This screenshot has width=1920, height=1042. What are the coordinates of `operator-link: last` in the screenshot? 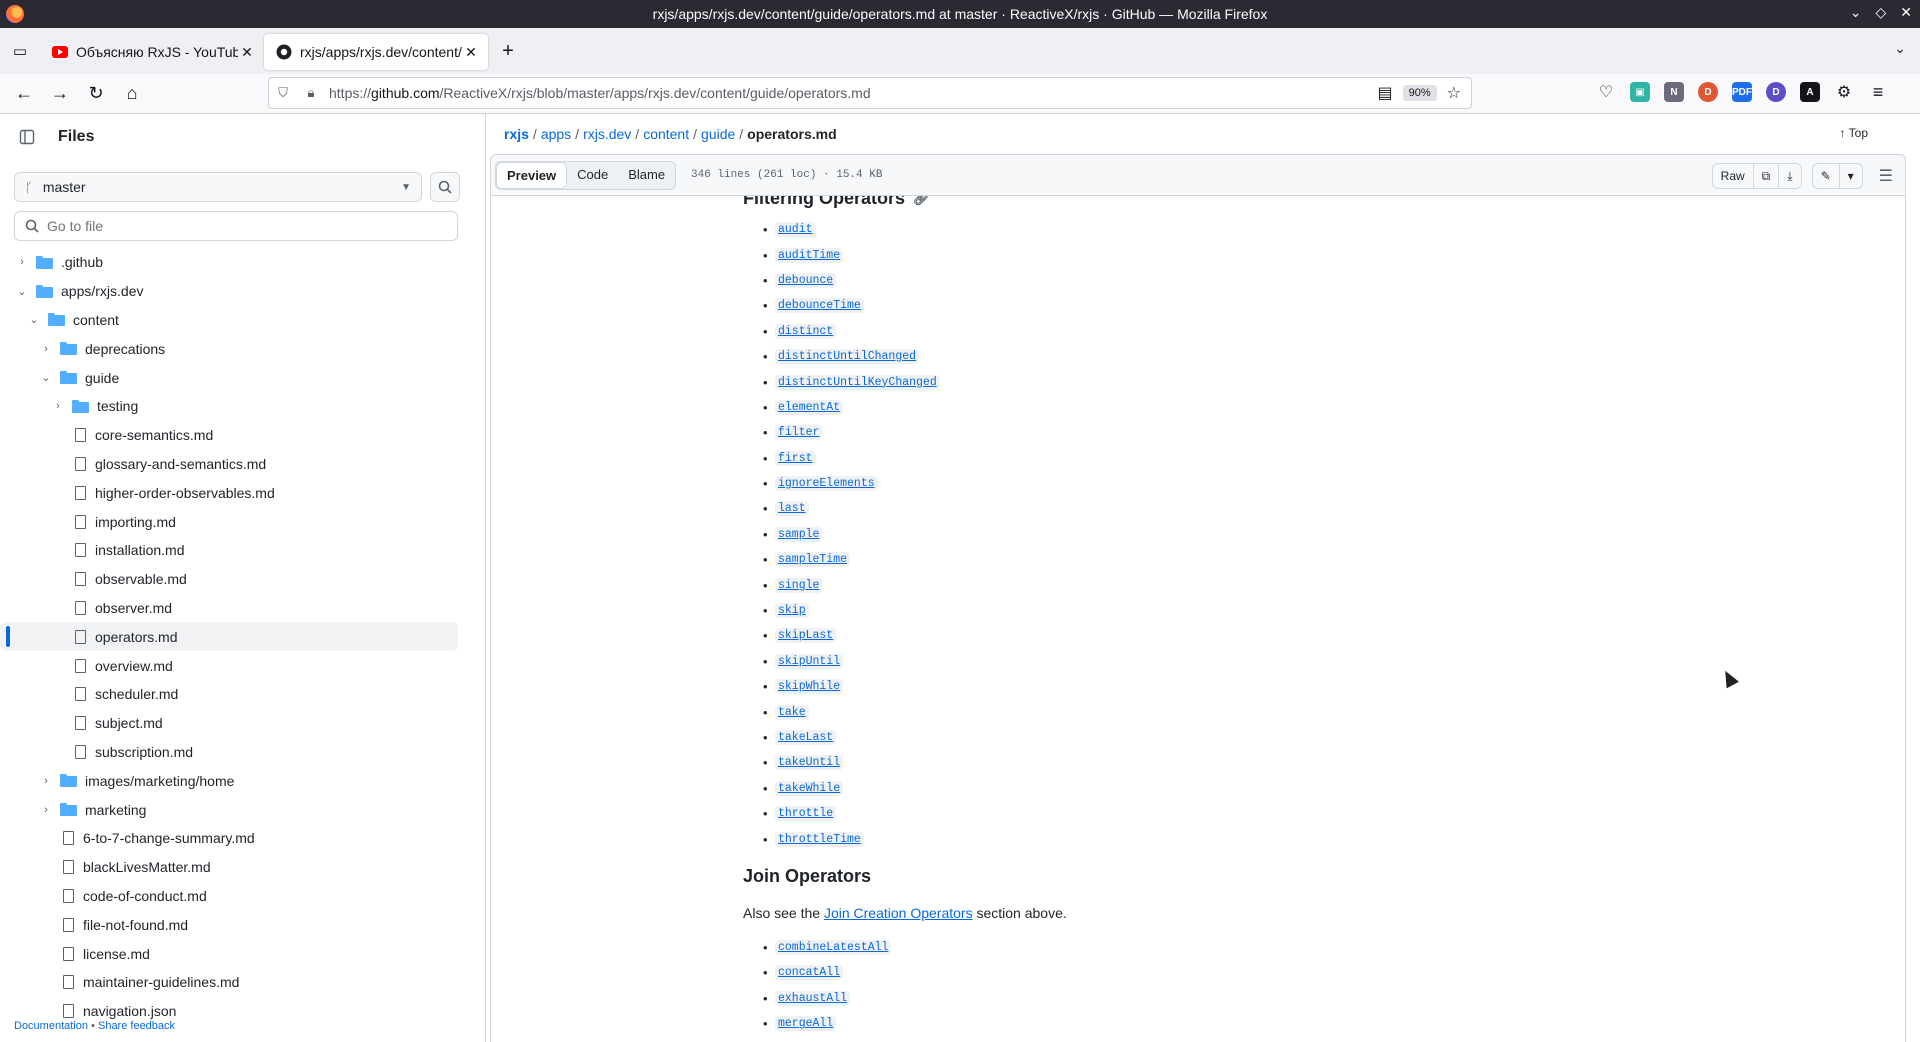 It's located at (792, 509).